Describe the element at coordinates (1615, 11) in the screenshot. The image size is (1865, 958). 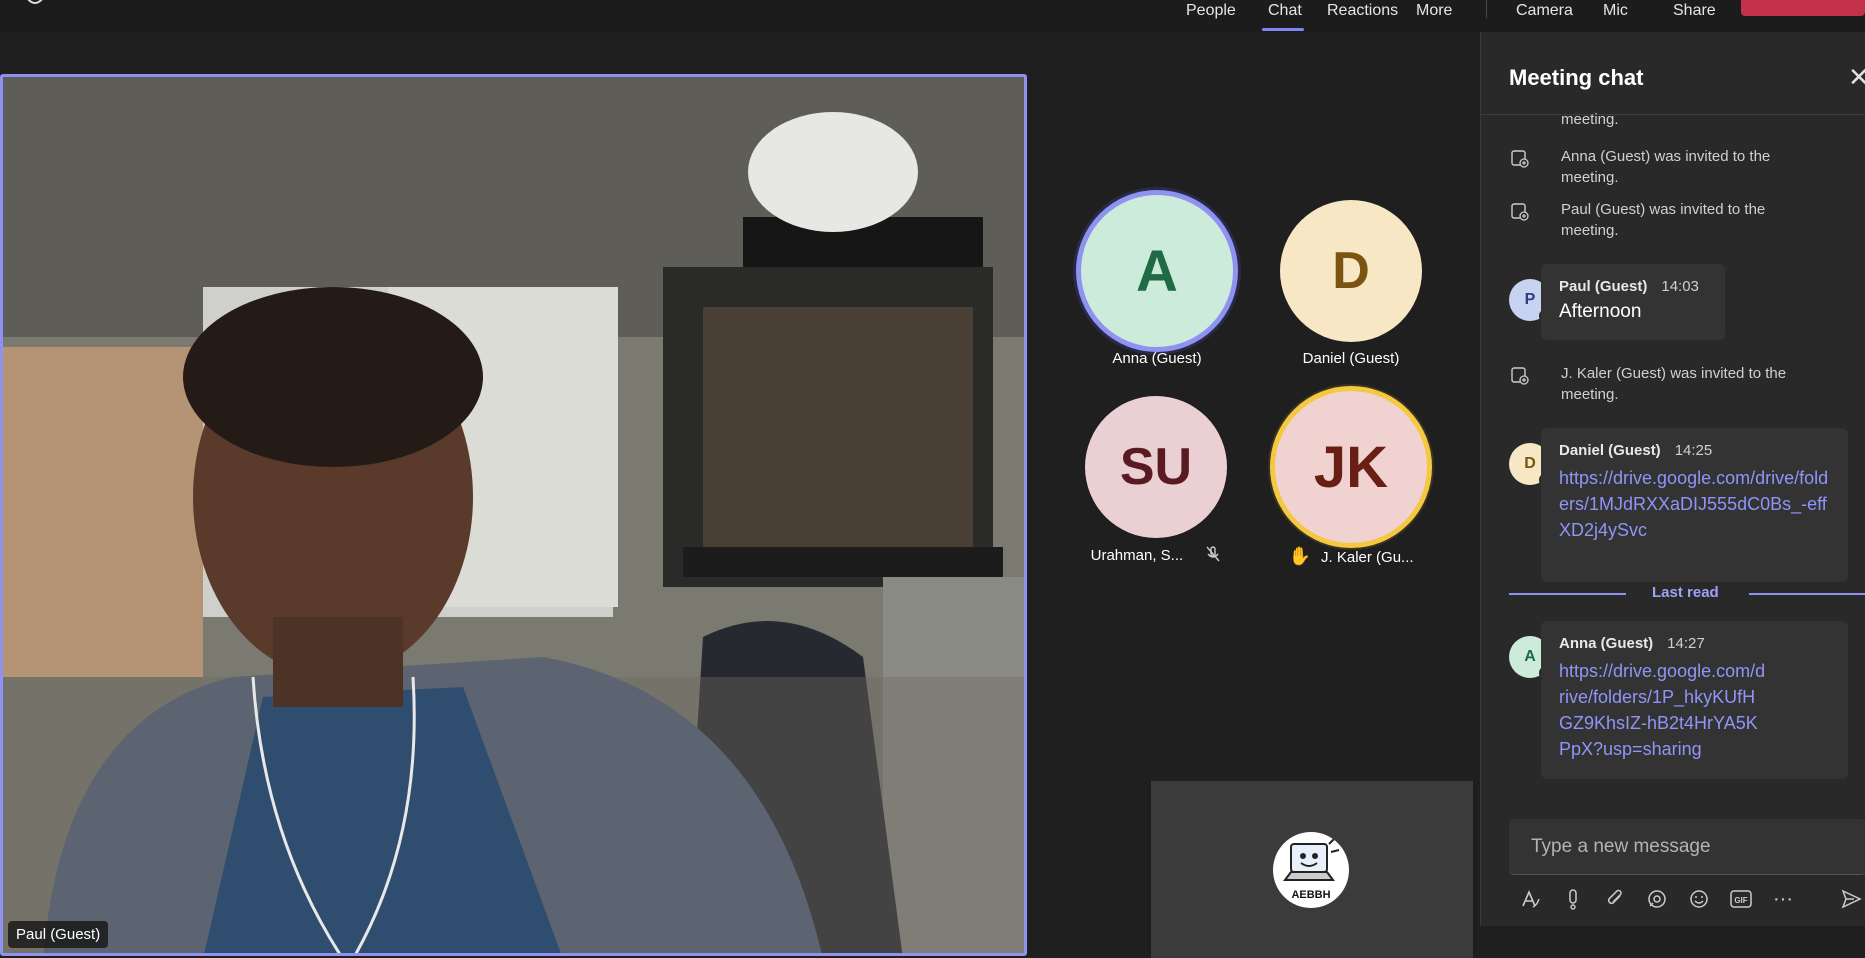
I see `mic-button: Mic` at that location.